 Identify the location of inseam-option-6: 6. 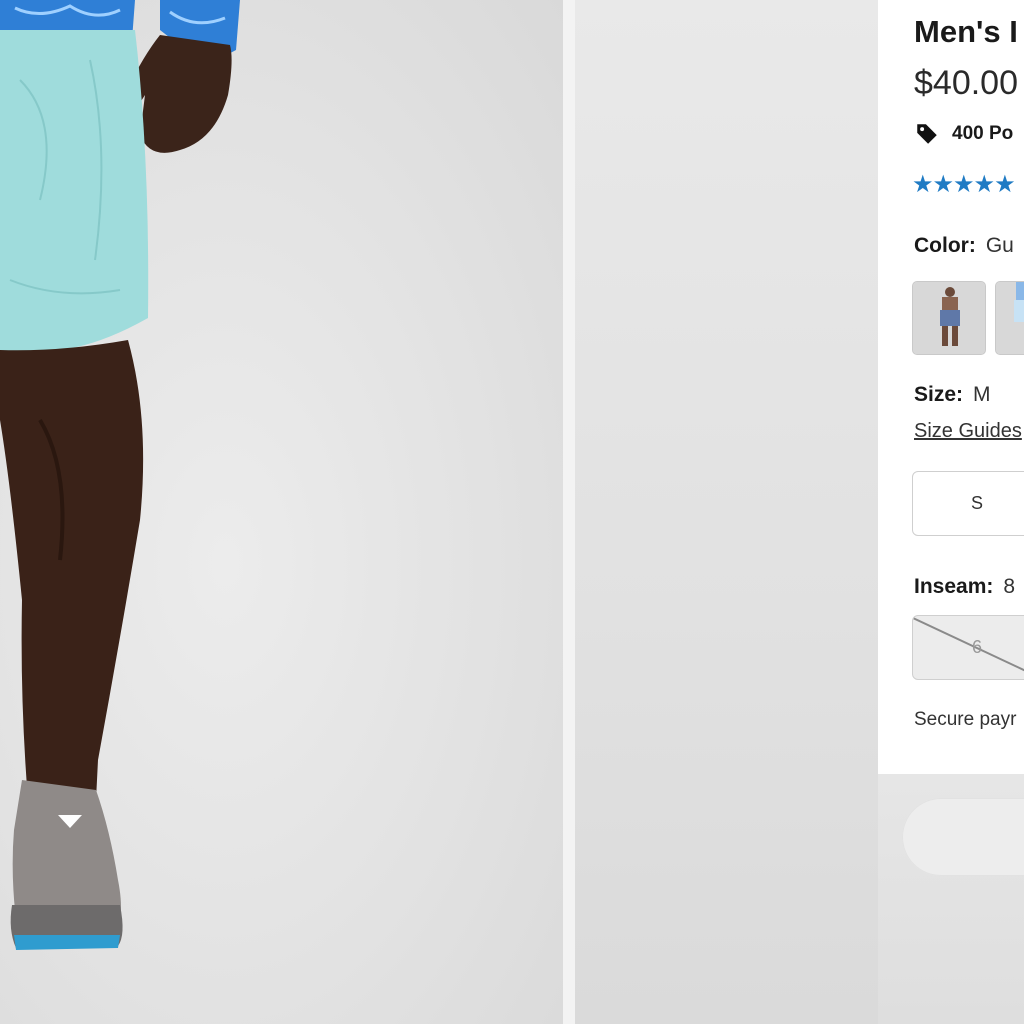
(968, 647).